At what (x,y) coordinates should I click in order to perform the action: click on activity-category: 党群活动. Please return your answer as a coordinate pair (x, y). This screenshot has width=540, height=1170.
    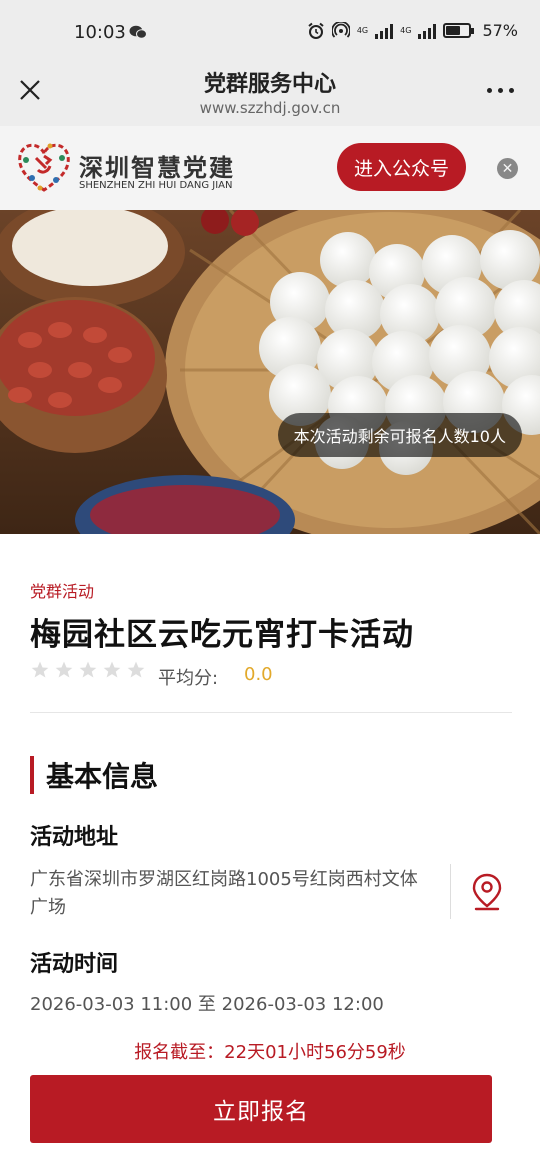
    Looking at the image, I should click on (62, 591).